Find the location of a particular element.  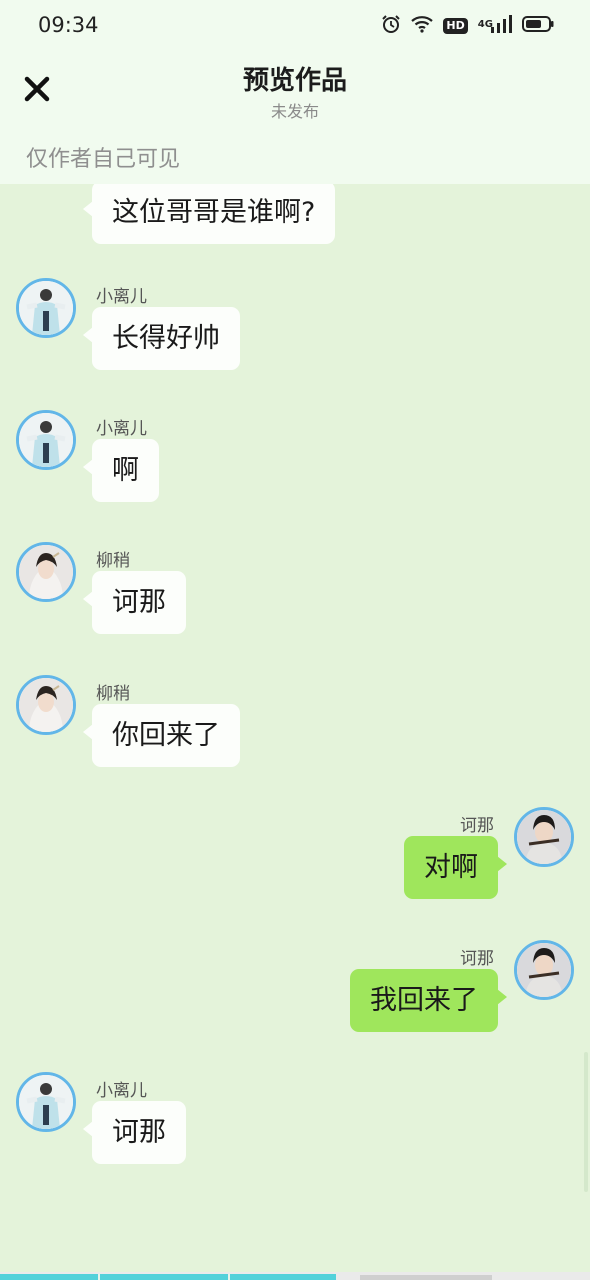

message-bubble: 这位哥哥是谁啊? is located at coordinates (209, 214).